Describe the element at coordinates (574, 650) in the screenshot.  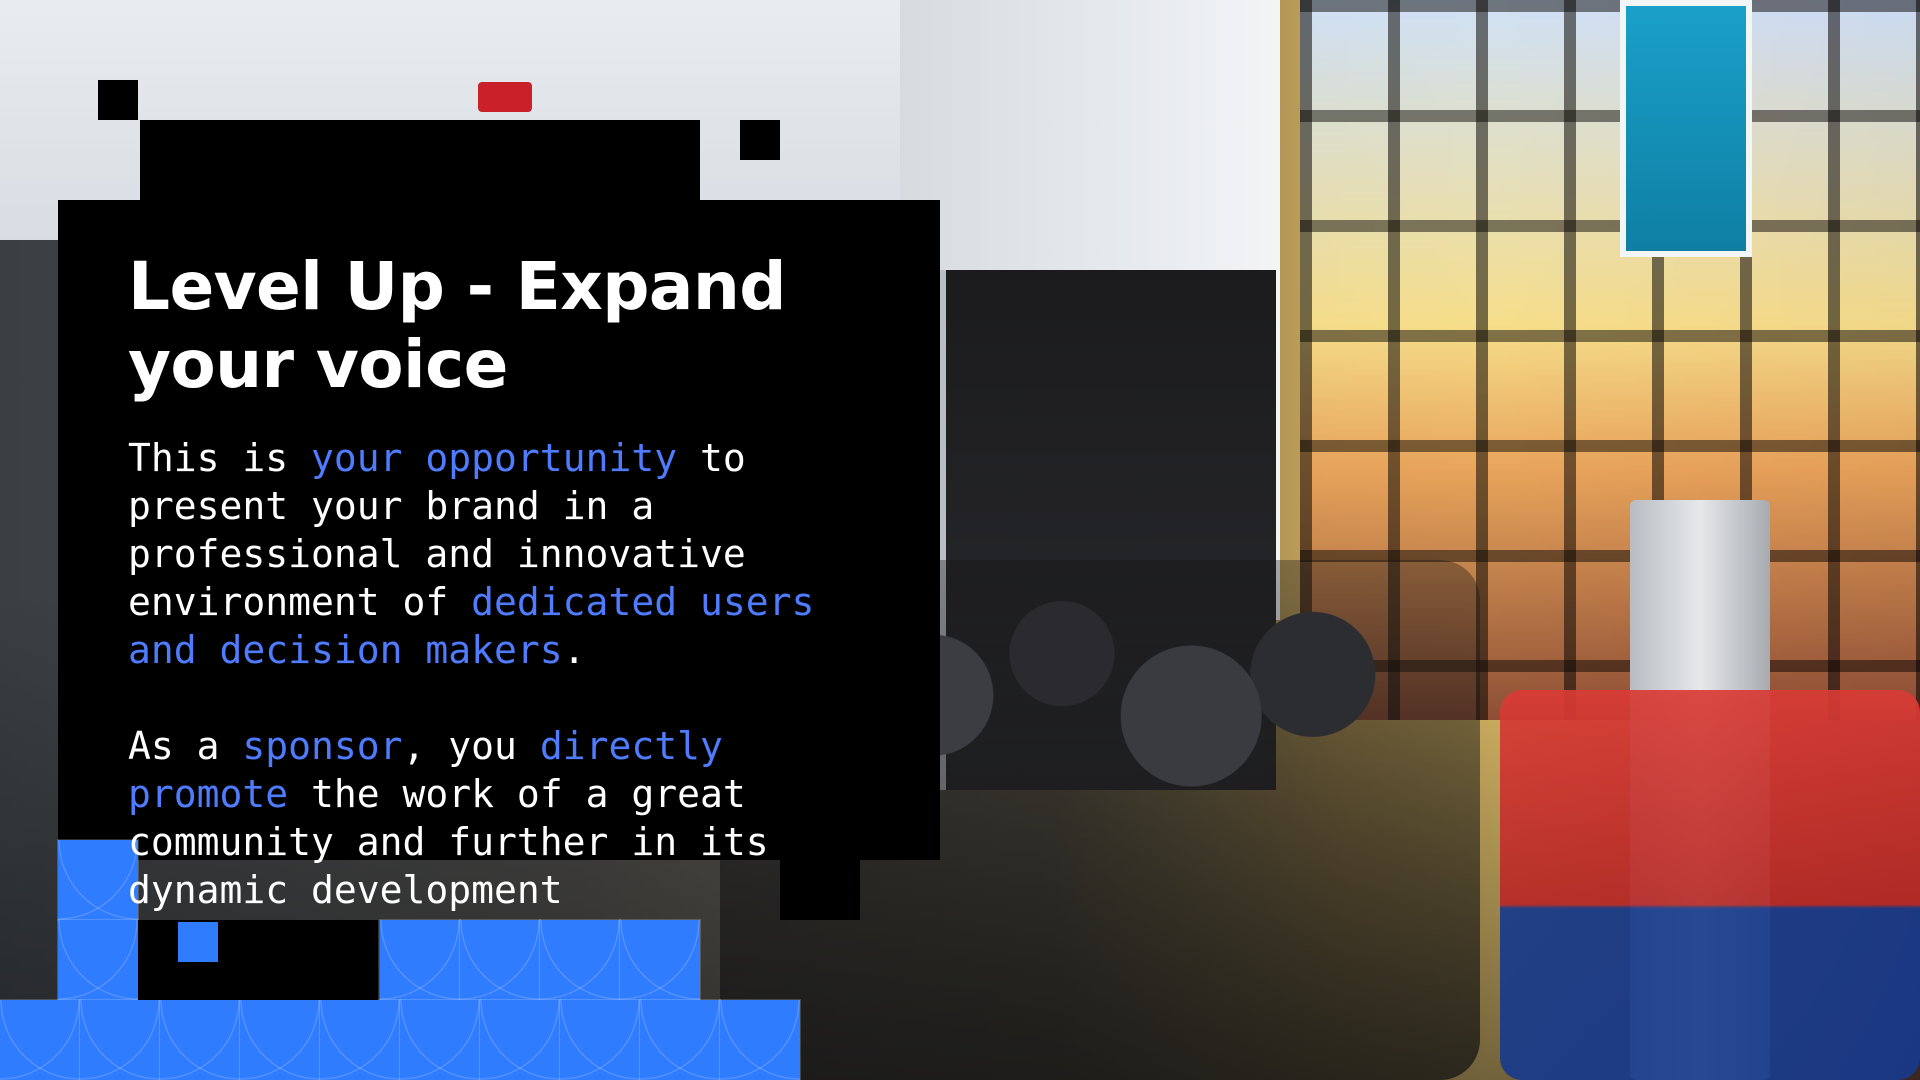
I see `paragraph-1-text-3: .` at that location.